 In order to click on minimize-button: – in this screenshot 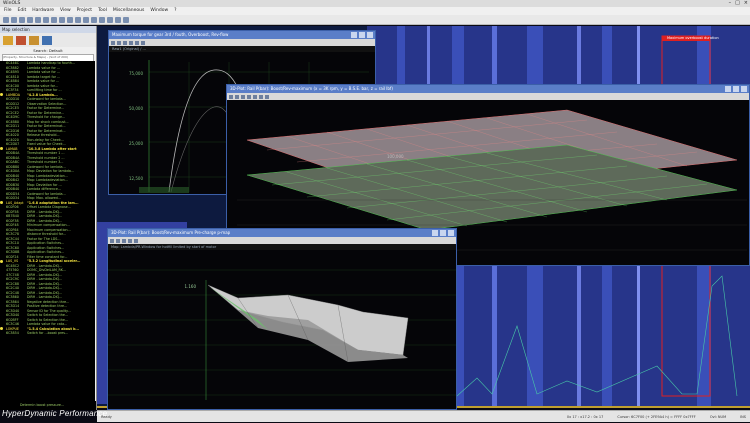, I will do `click(730, 3)`.